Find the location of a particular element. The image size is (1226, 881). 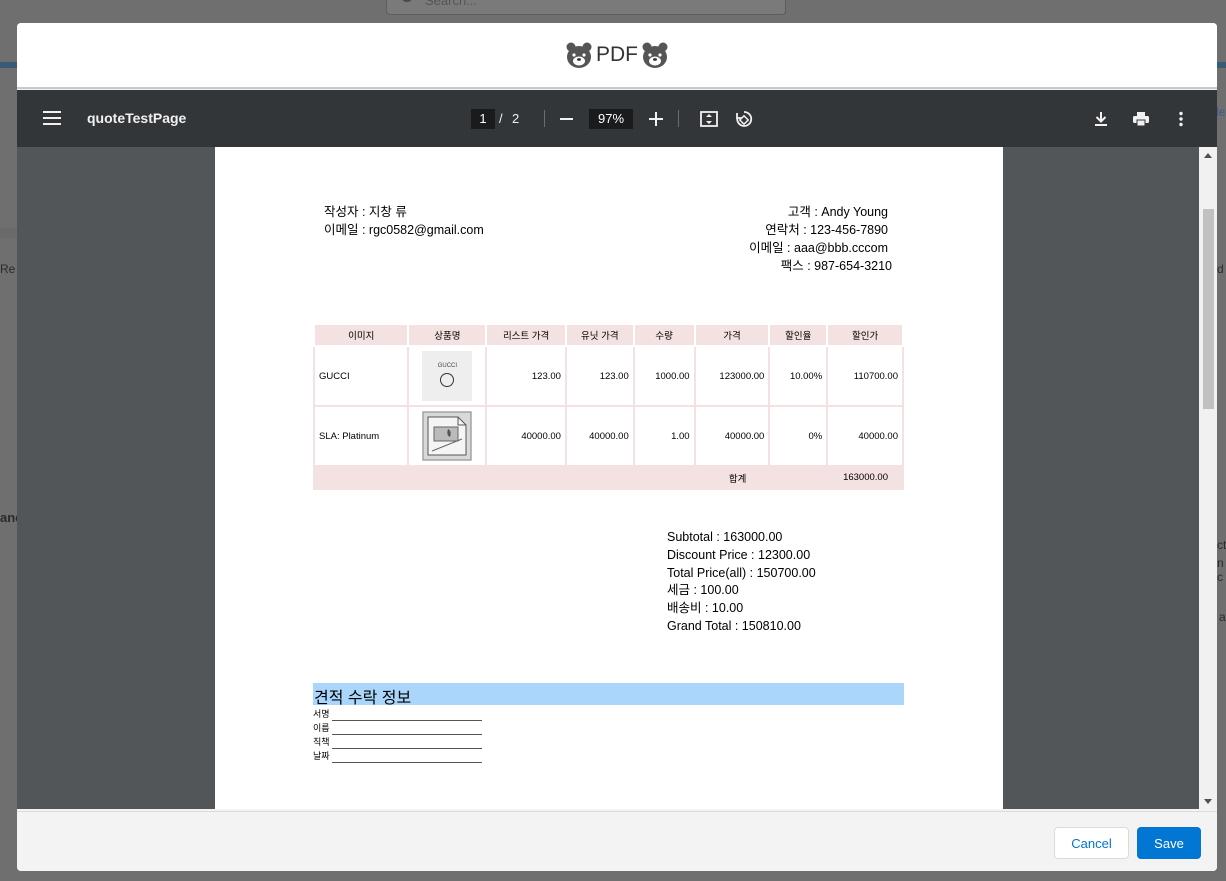

author-name: 작성자 : 지창 류 is located at coordinates (365, 212).